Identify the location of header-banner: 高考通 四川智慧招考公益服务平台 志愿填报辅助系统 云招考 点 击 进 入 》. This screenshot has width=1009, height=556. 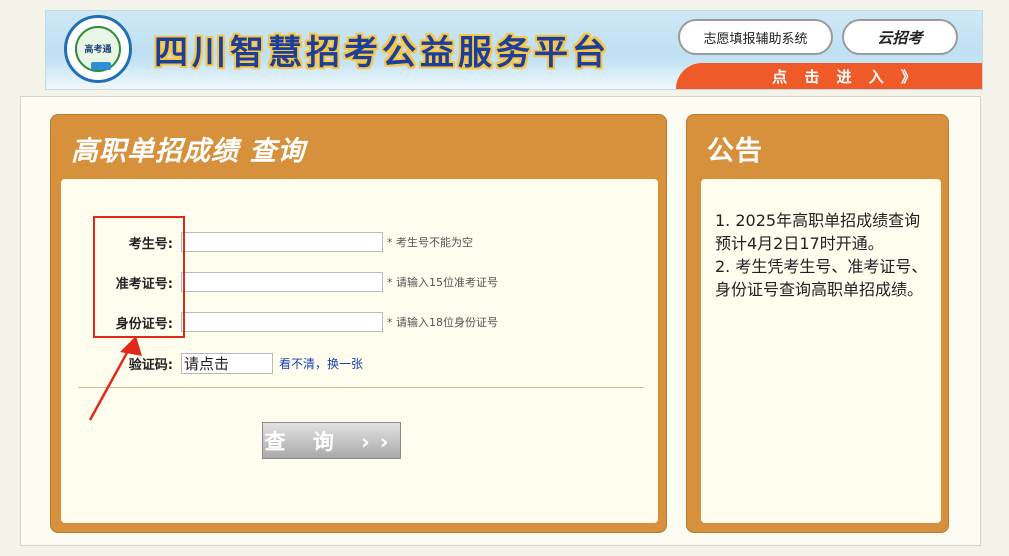
(514, 50).